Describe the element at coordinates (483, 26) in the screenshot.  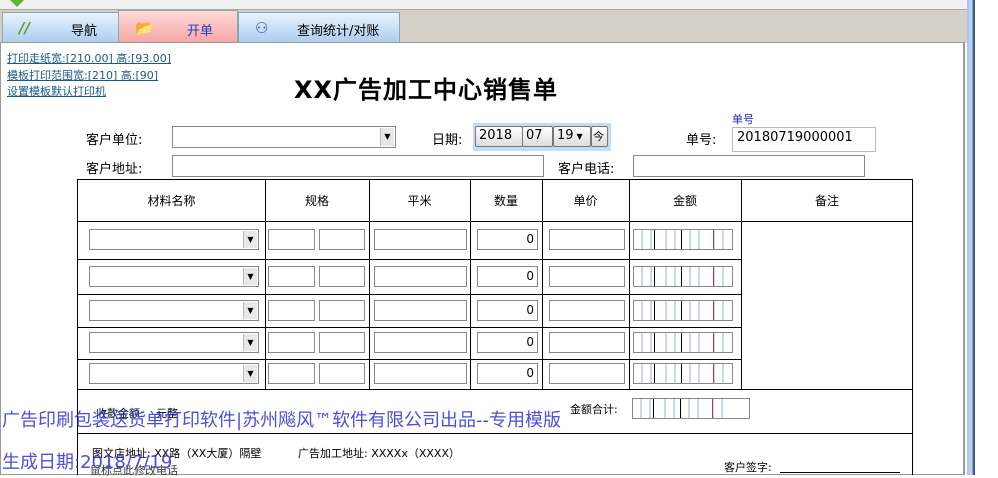
I see `tab-bar: // 导航 📂 开单 ⚇ 查询统计/对账` at that location.